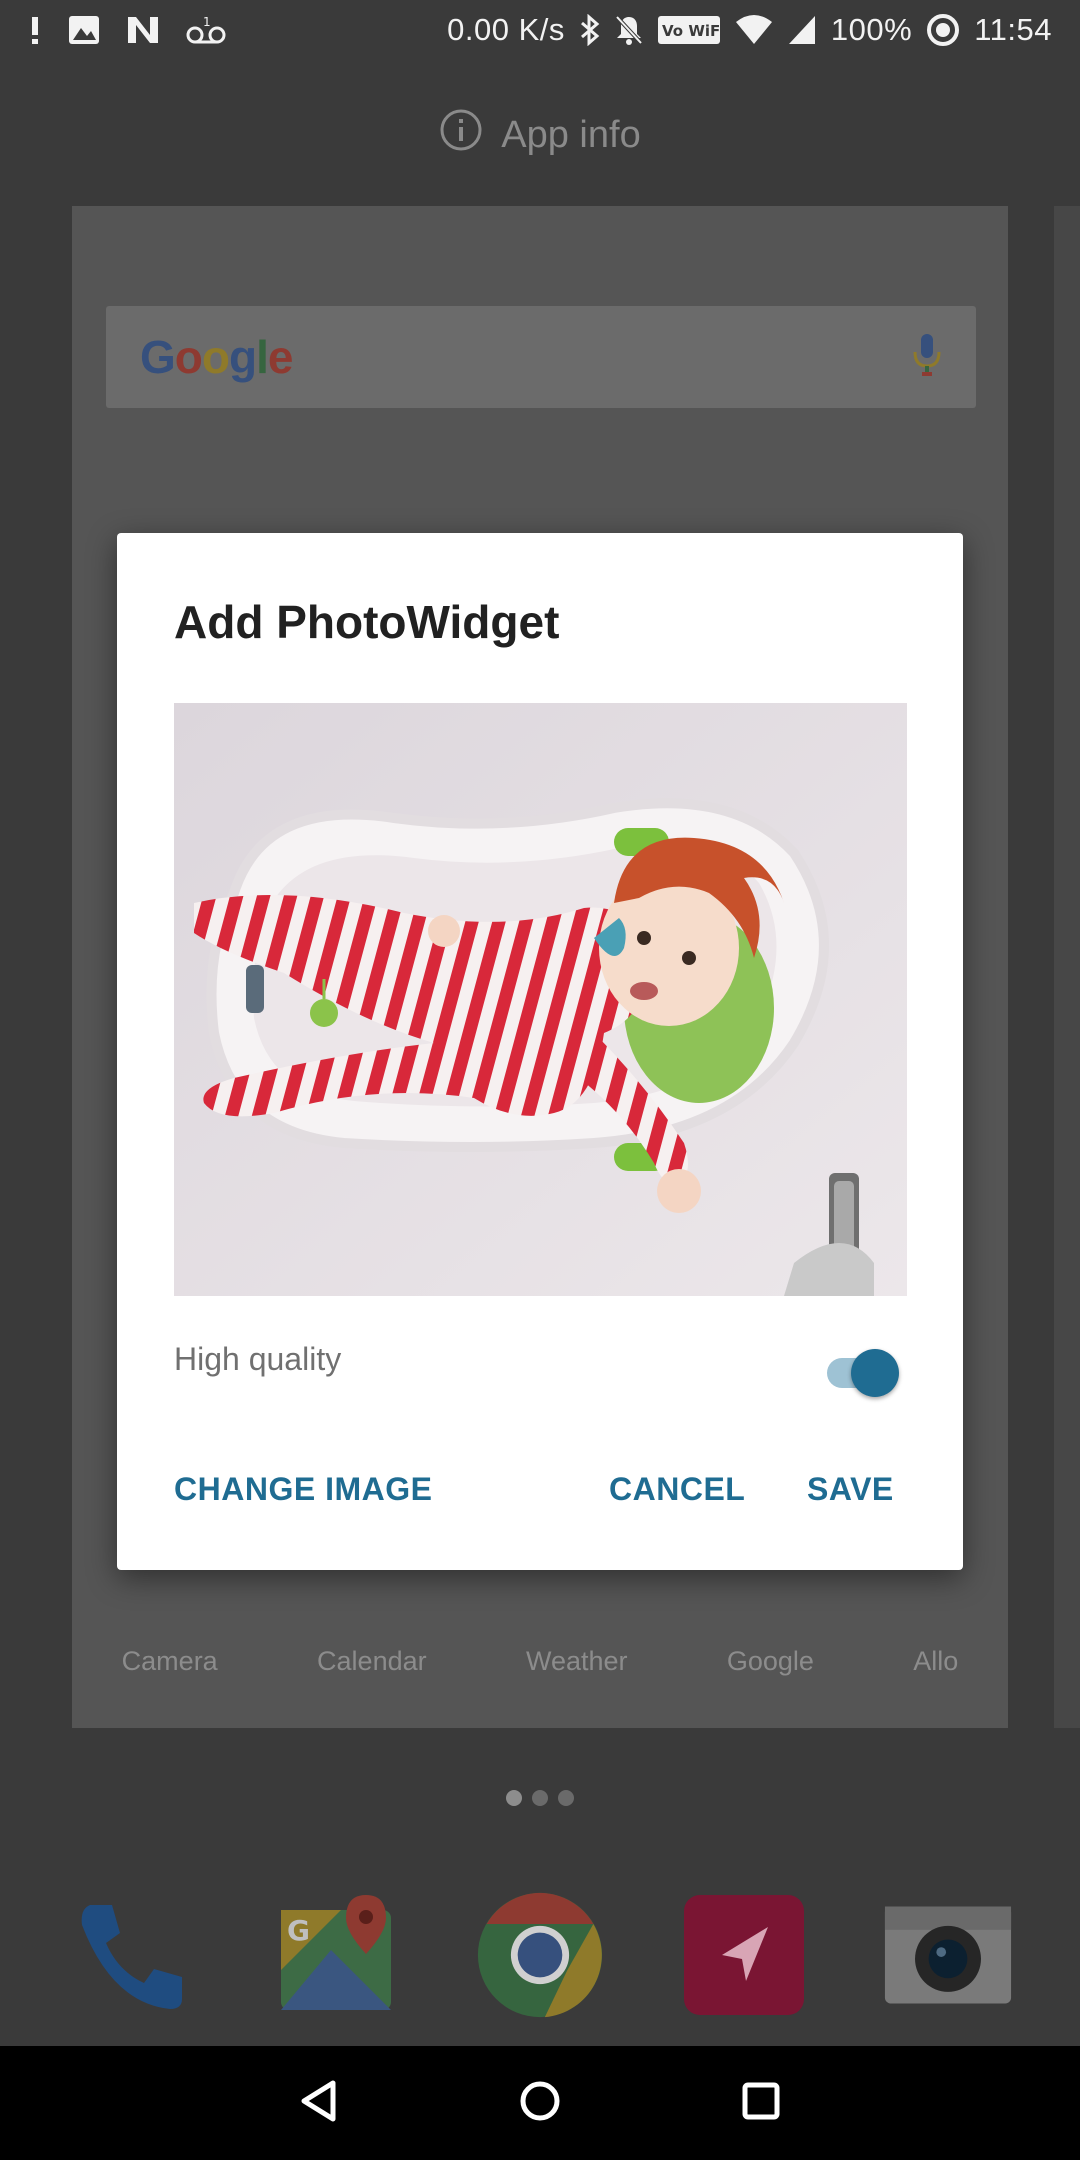 The height and width of the screenshot is (2160, 1080). What do you see at coordinates (372, 1661) in the screenshot?
I see `app-label-calendar: Calendar` at bounding box center [372, 1661].